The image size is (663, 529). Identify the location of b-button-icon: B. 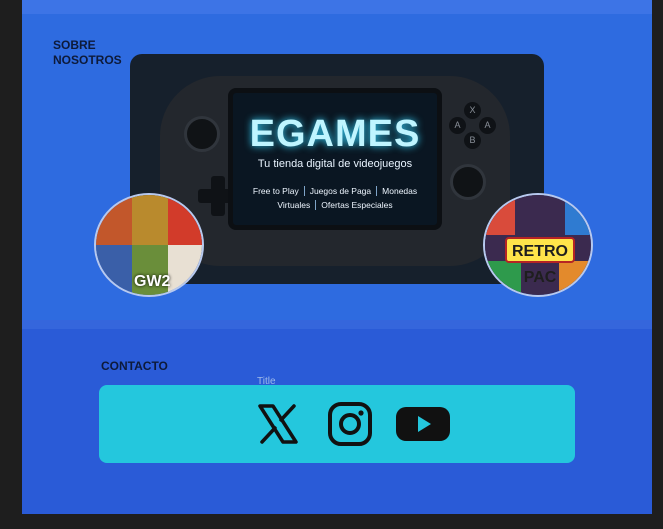
(472, 140).